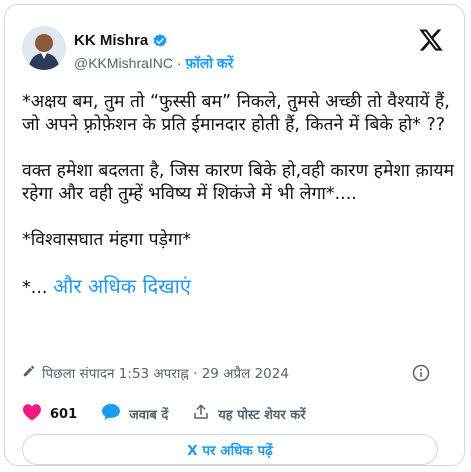 The width and height of the screenshot is (471, 472). What do you see at coordinates (262, 415) in the screenshot?
I see `share-label: यह पोस्ट शेयर करें` at bounding box center [262, 415].